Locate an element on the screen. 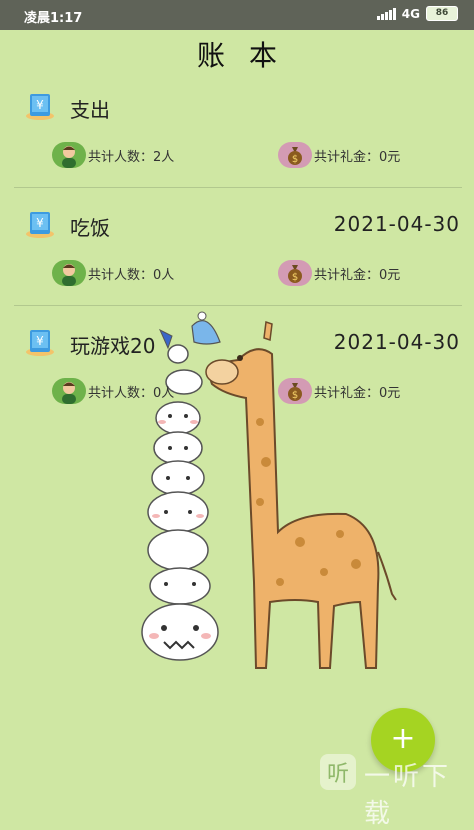  status-bar: 凌晨1:17 4G 86 is located at coordinates (237, 15).